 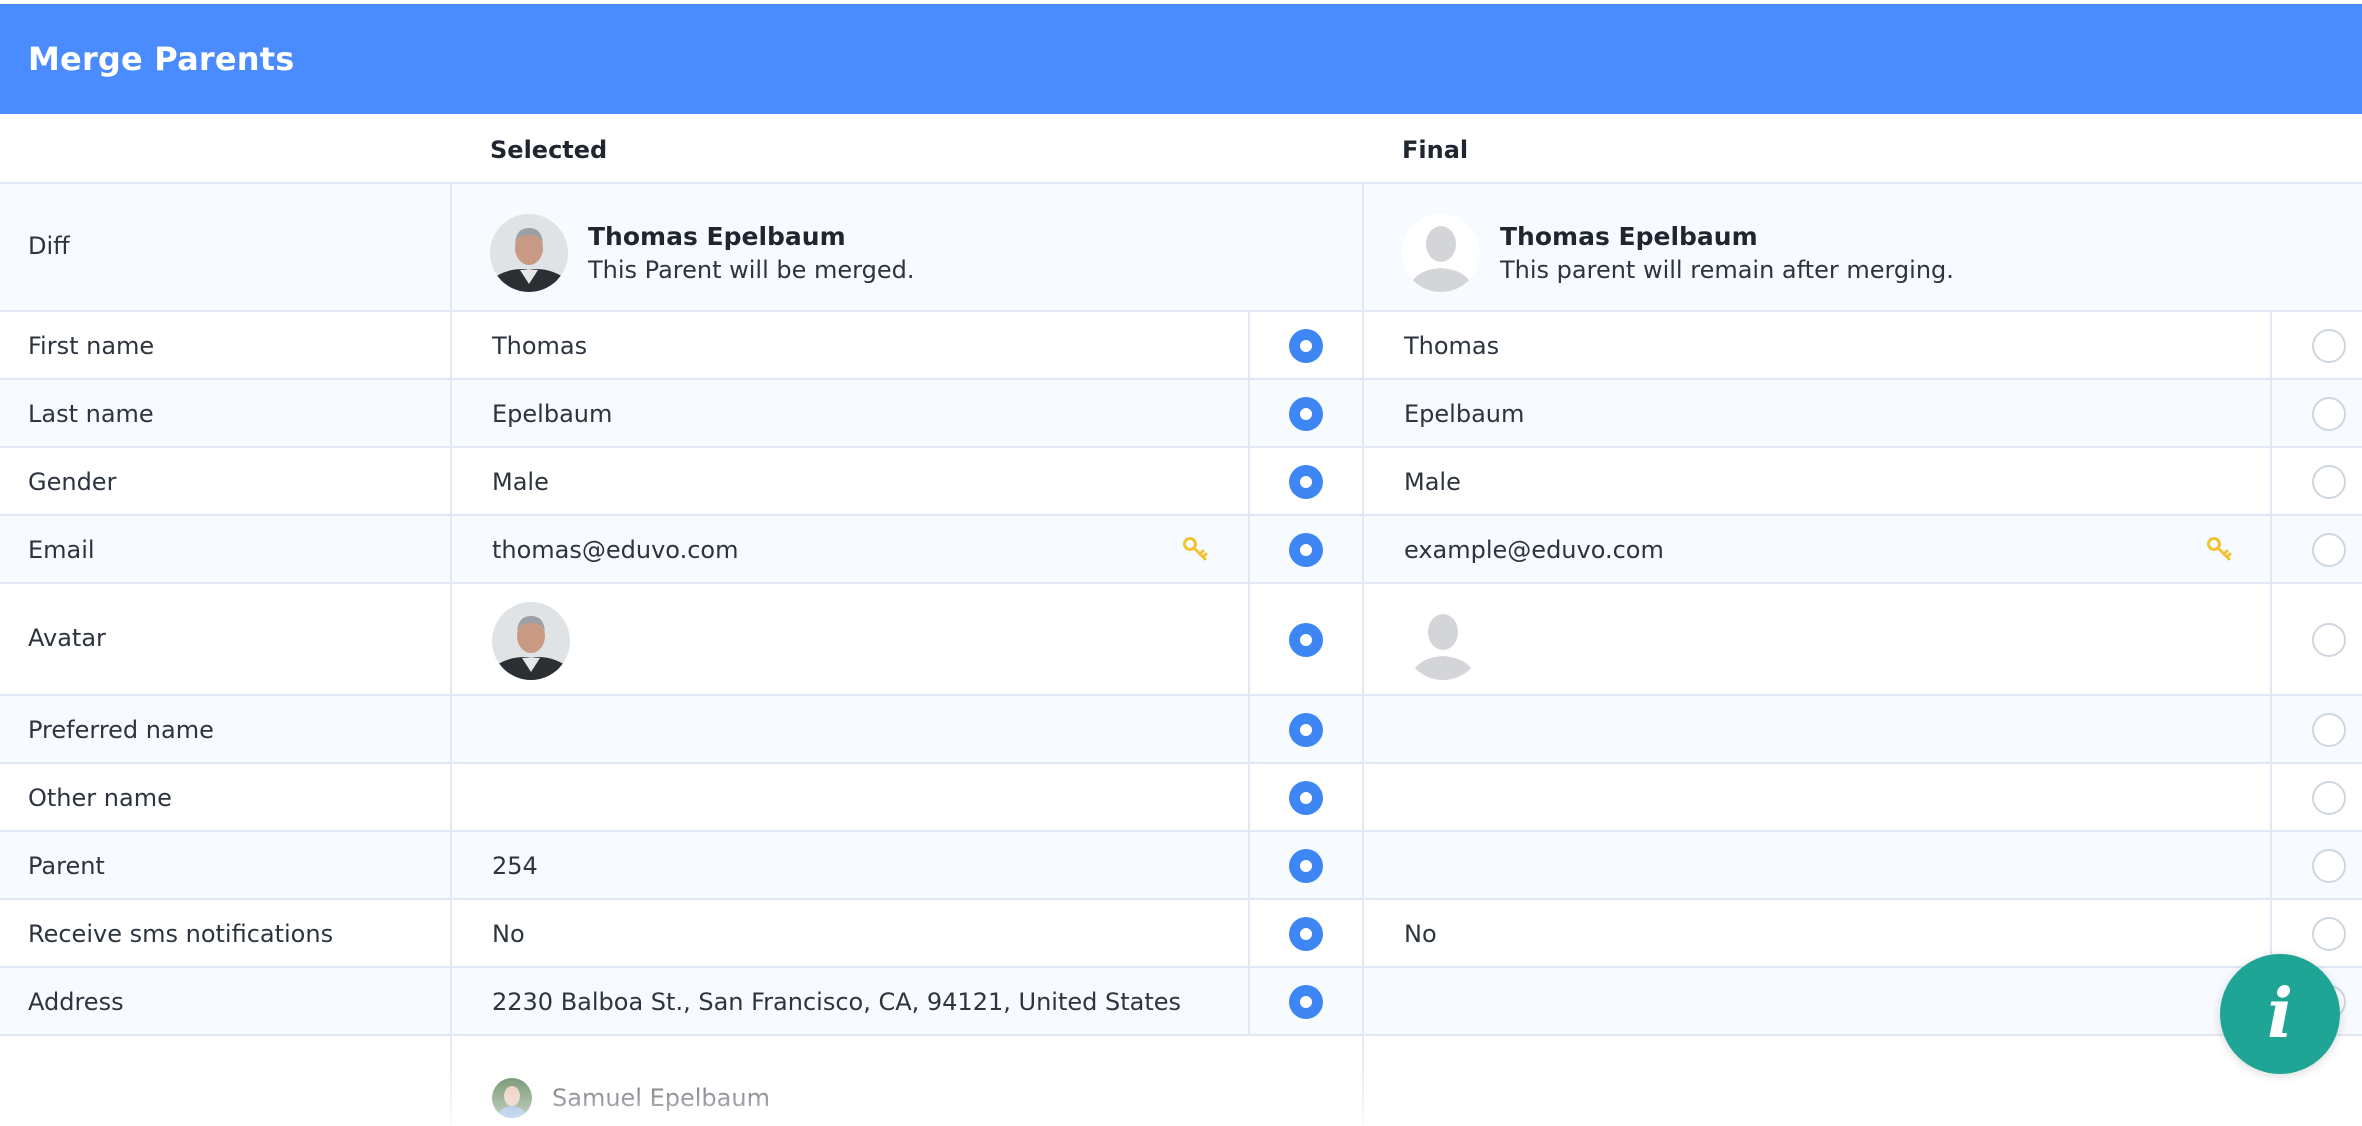 What do you see at coordinates (181, 934) in the screenshot?
I see `row-label: Receive sms notifications` at bounding box center [181, 934].